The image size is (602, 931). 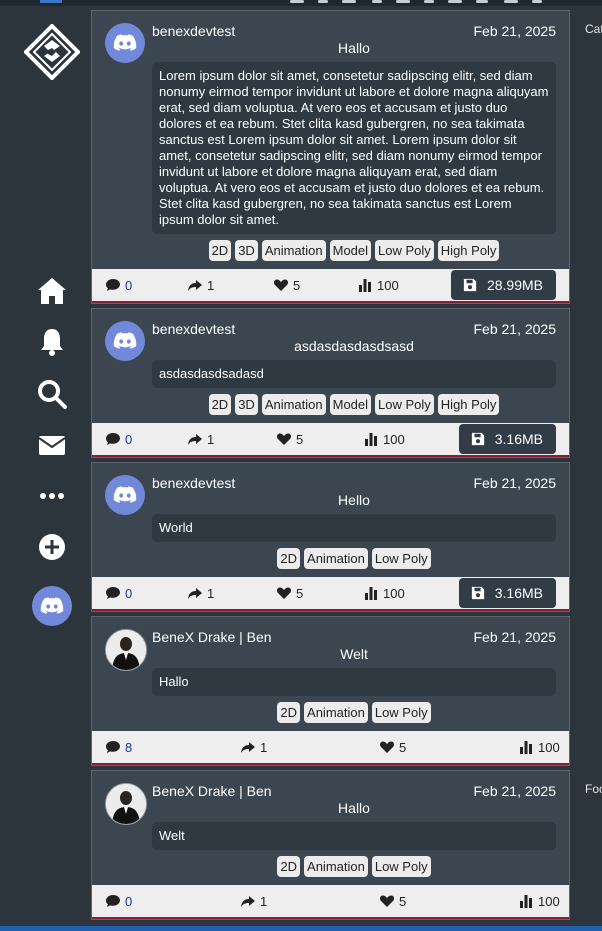 What do you see at coordinates (52, 342) in the screenshot?
I see `bell-icon` at bounding box center [52, 342].